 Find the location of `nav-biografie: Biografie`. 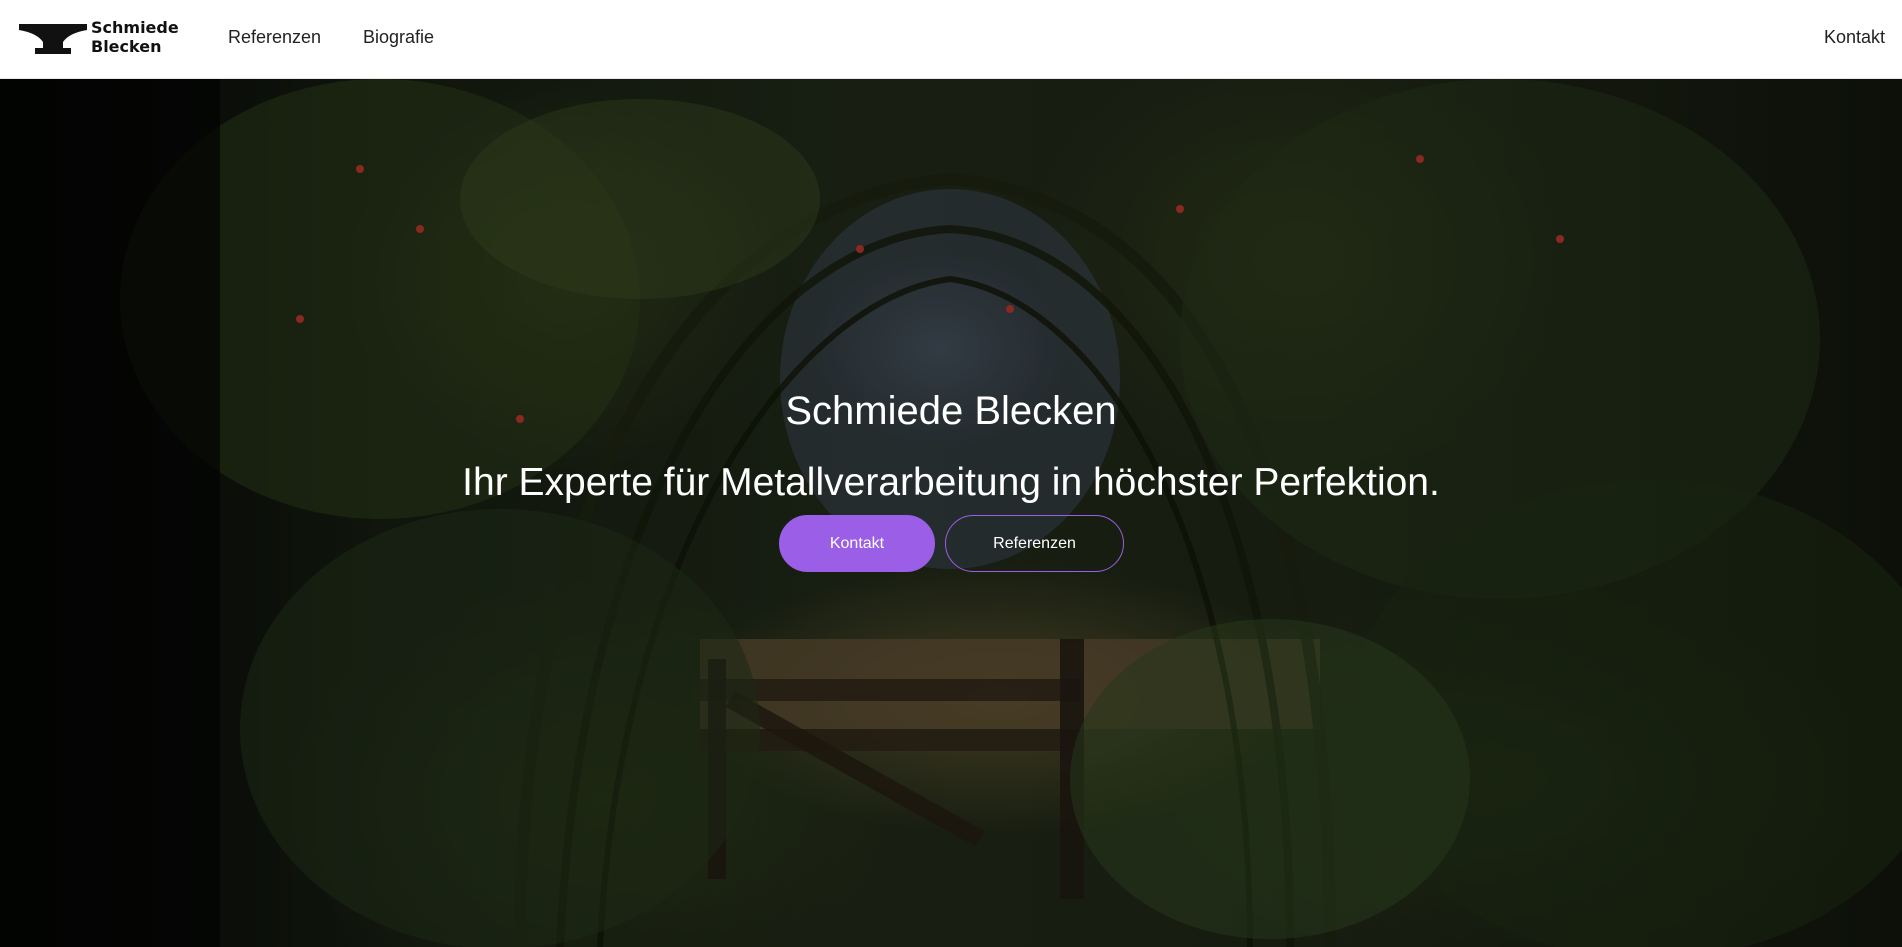

nav-biografie: Biografie is located at coordinates (398, 37).